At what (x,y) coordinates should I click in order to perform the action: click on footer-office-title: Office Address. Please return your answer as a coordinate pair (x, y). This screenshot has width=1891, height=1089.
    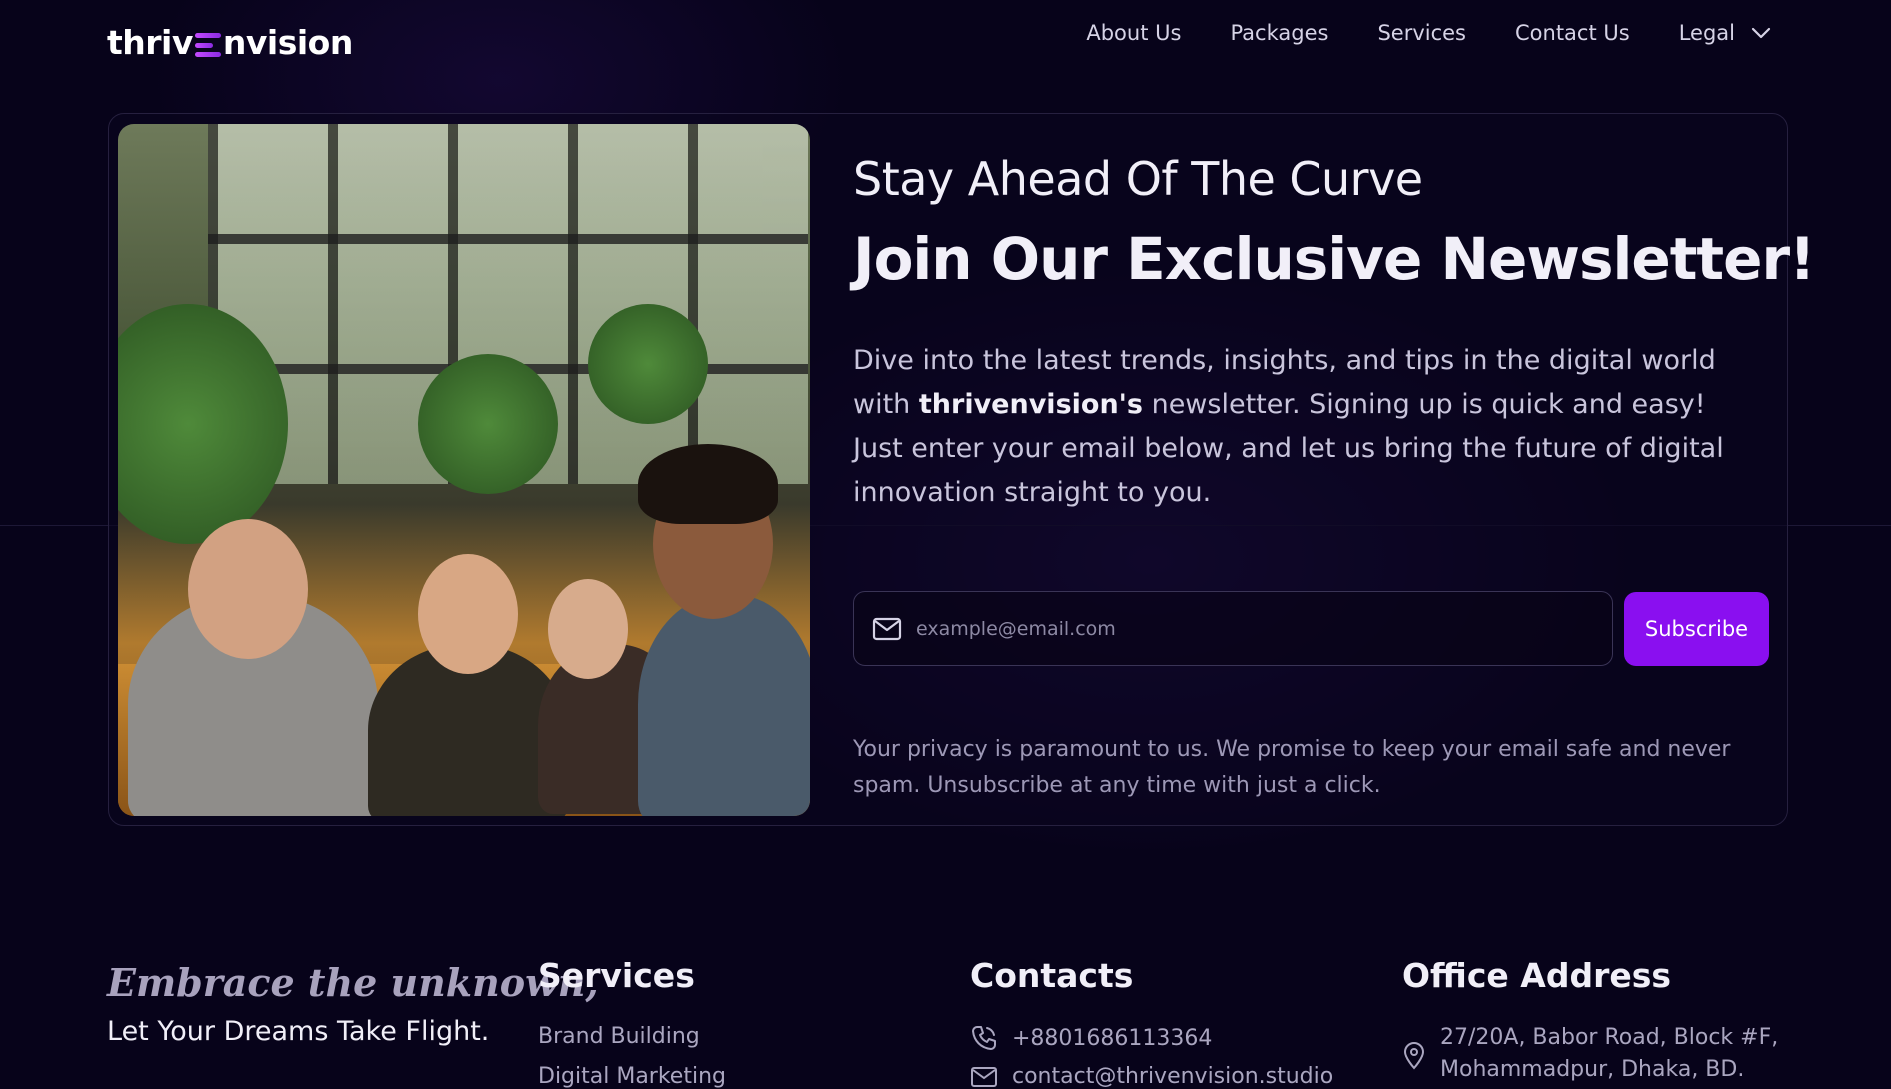
    Looking at the image, I should click on (1537, 975).